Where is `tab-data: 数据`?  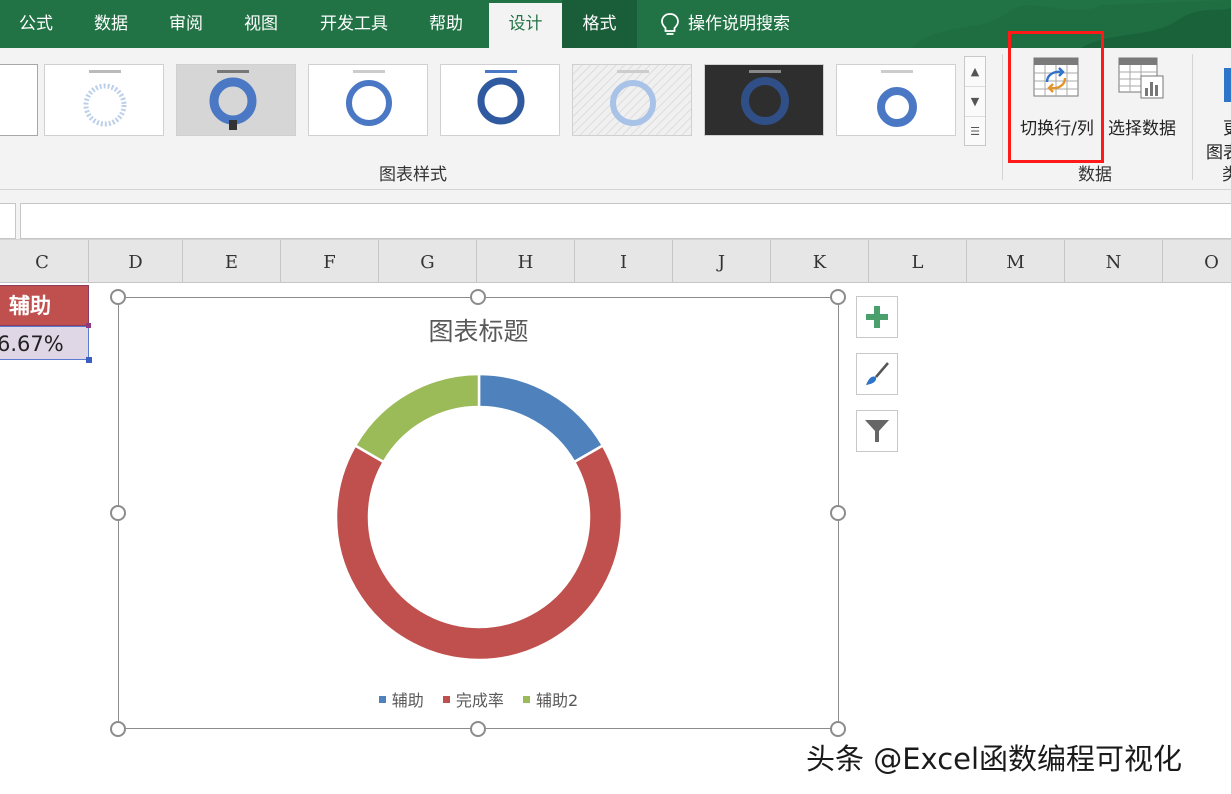 tab-data: 数据 is located at coordinates (111, 24).